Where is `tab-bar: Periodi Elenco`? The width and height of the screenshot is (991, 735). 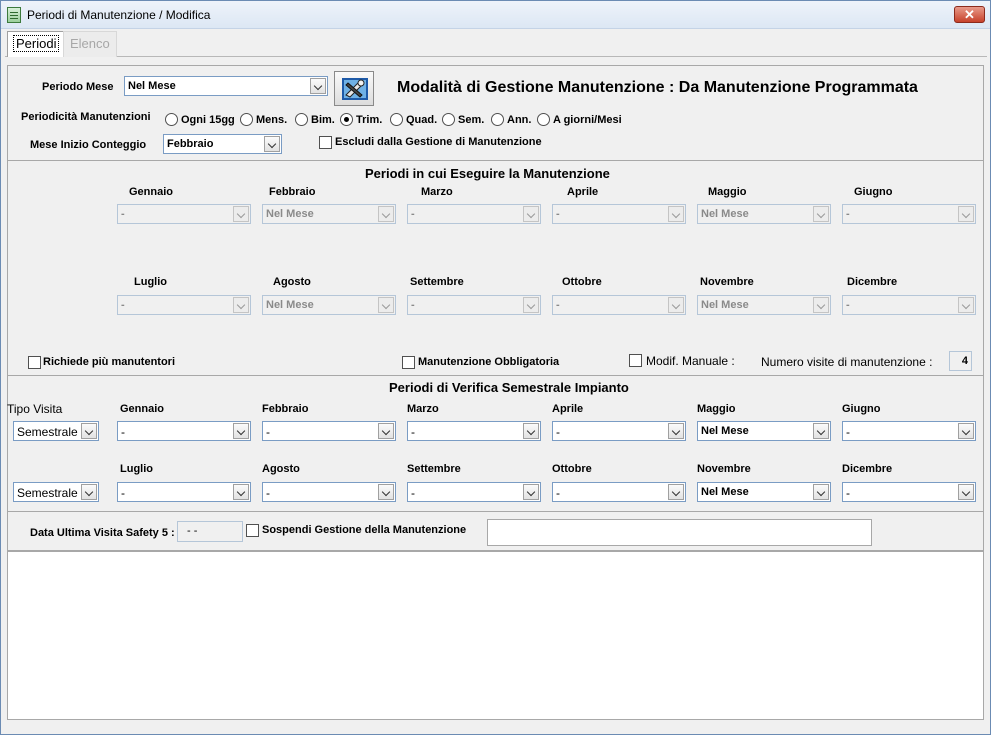
tab-bar: Periodi Elenco is located at coordinates (496, 43).